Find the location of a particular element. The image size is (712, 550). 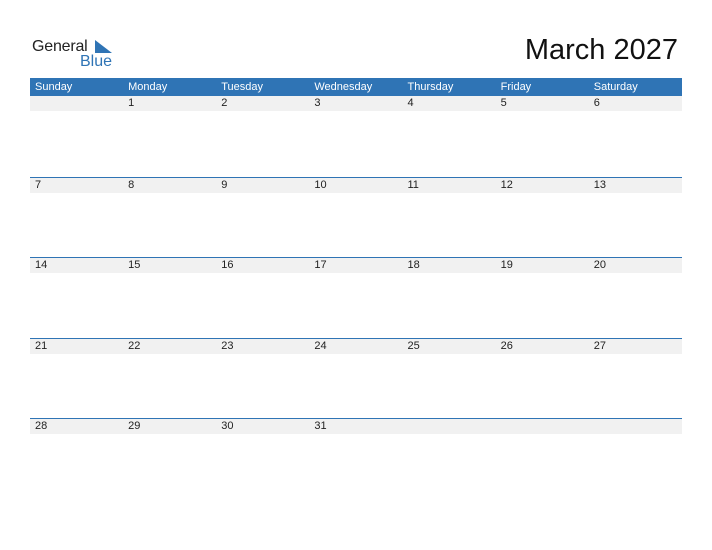

day-cell: 8 is located at coordinates (131, 184).